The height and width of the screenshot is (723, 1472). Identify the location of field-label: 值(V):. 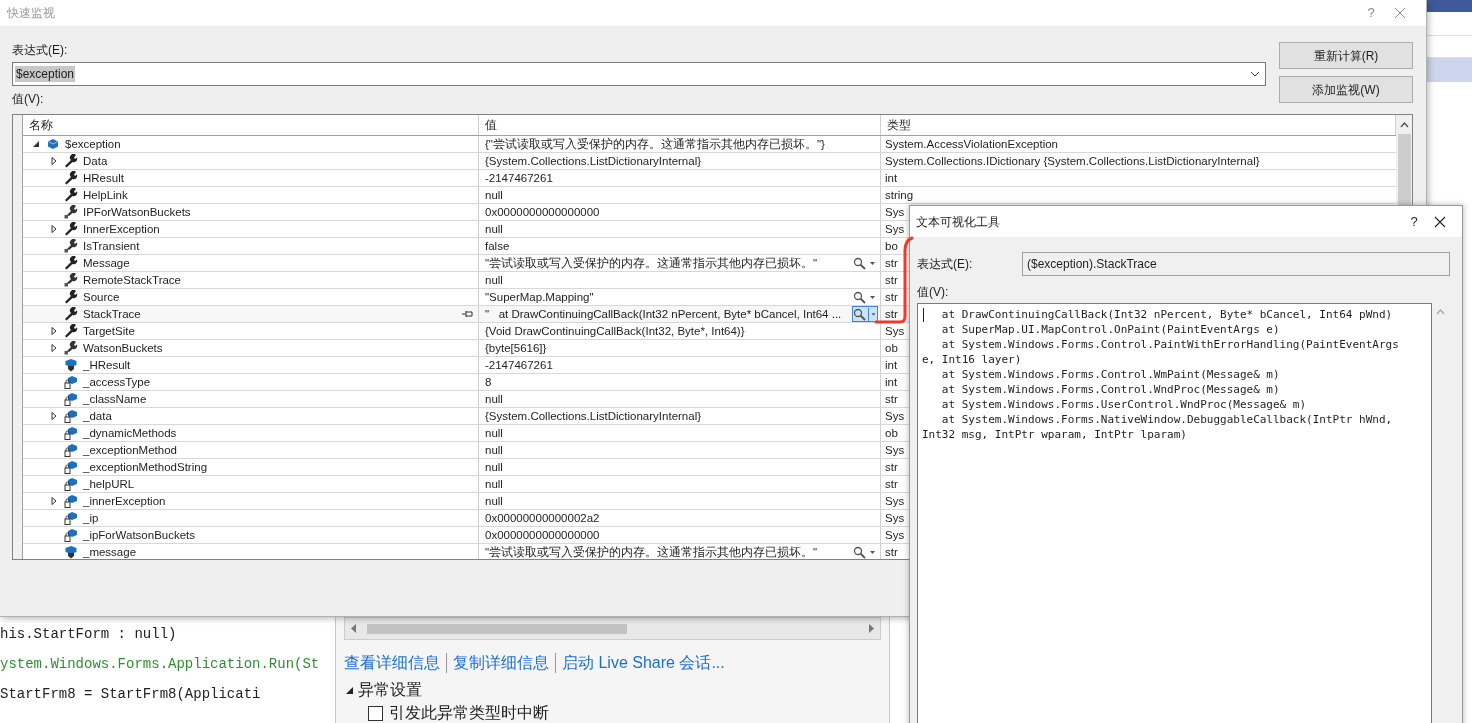
(28, 99).